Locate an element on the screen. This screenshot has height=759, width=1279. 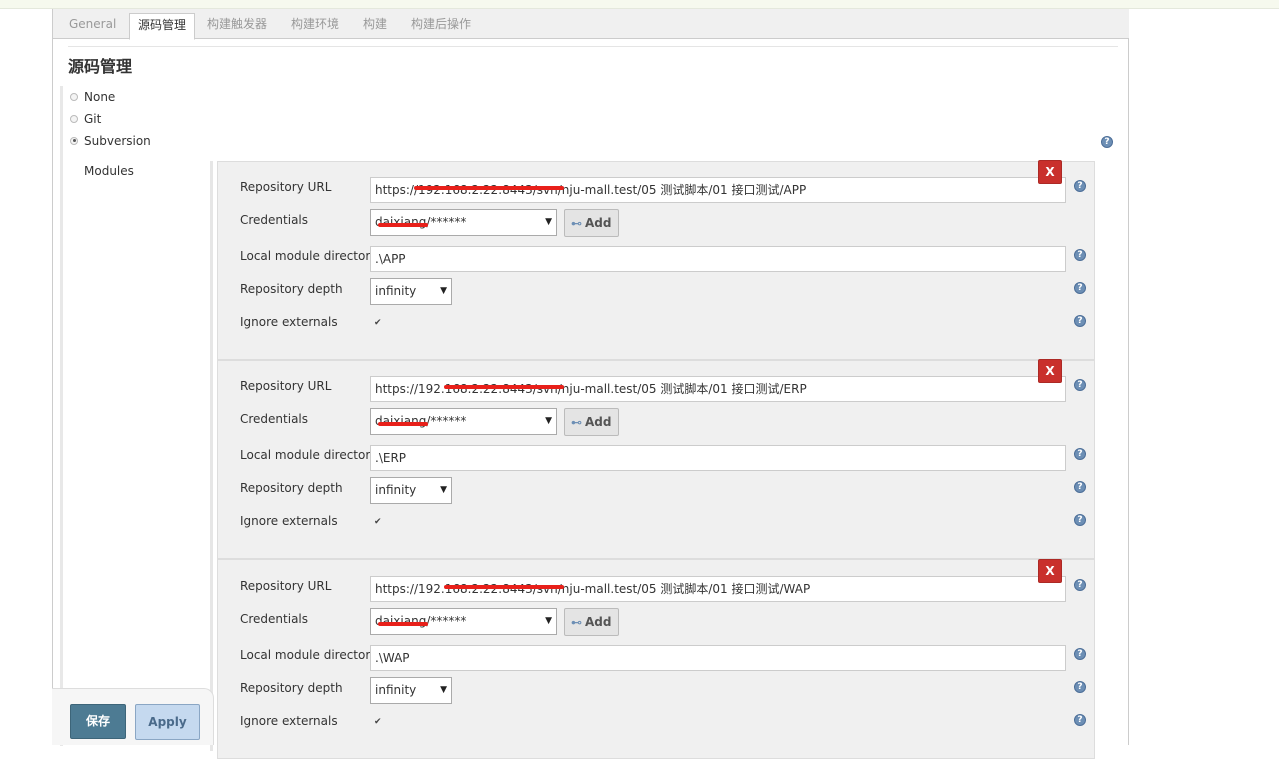
scm-option-none: None is located at coordinates (92, 97).